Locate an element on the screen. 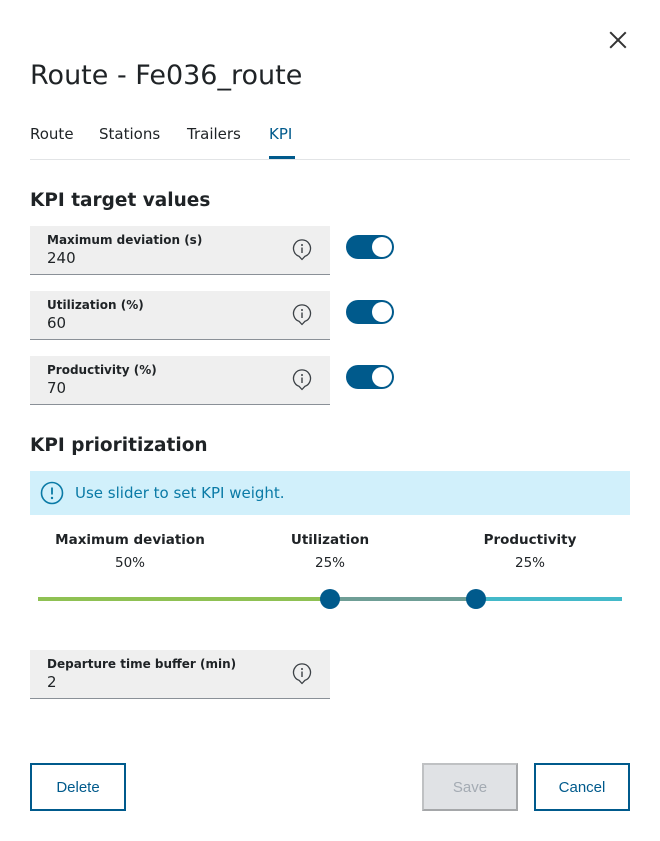 This screenshot has width=660, height=841. weight-name: Productivity is located at coordinates (530, 540).